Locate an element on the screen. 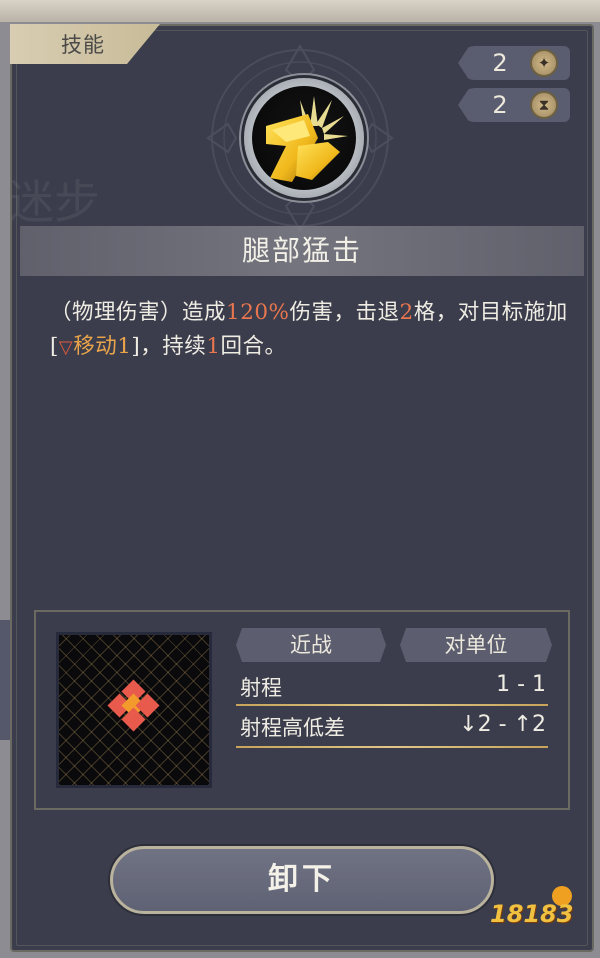 This screenshot has width=600, height=958. range-label: 射程 is located at coordinates (261, 688).